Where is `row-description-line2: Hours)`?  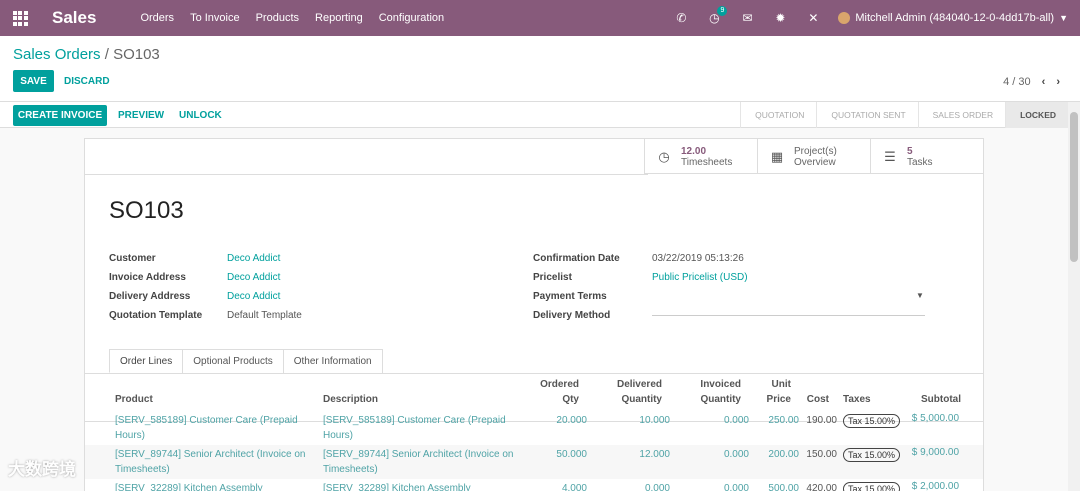 row-description-line2: Hours) is located at coordinates (338, 435).